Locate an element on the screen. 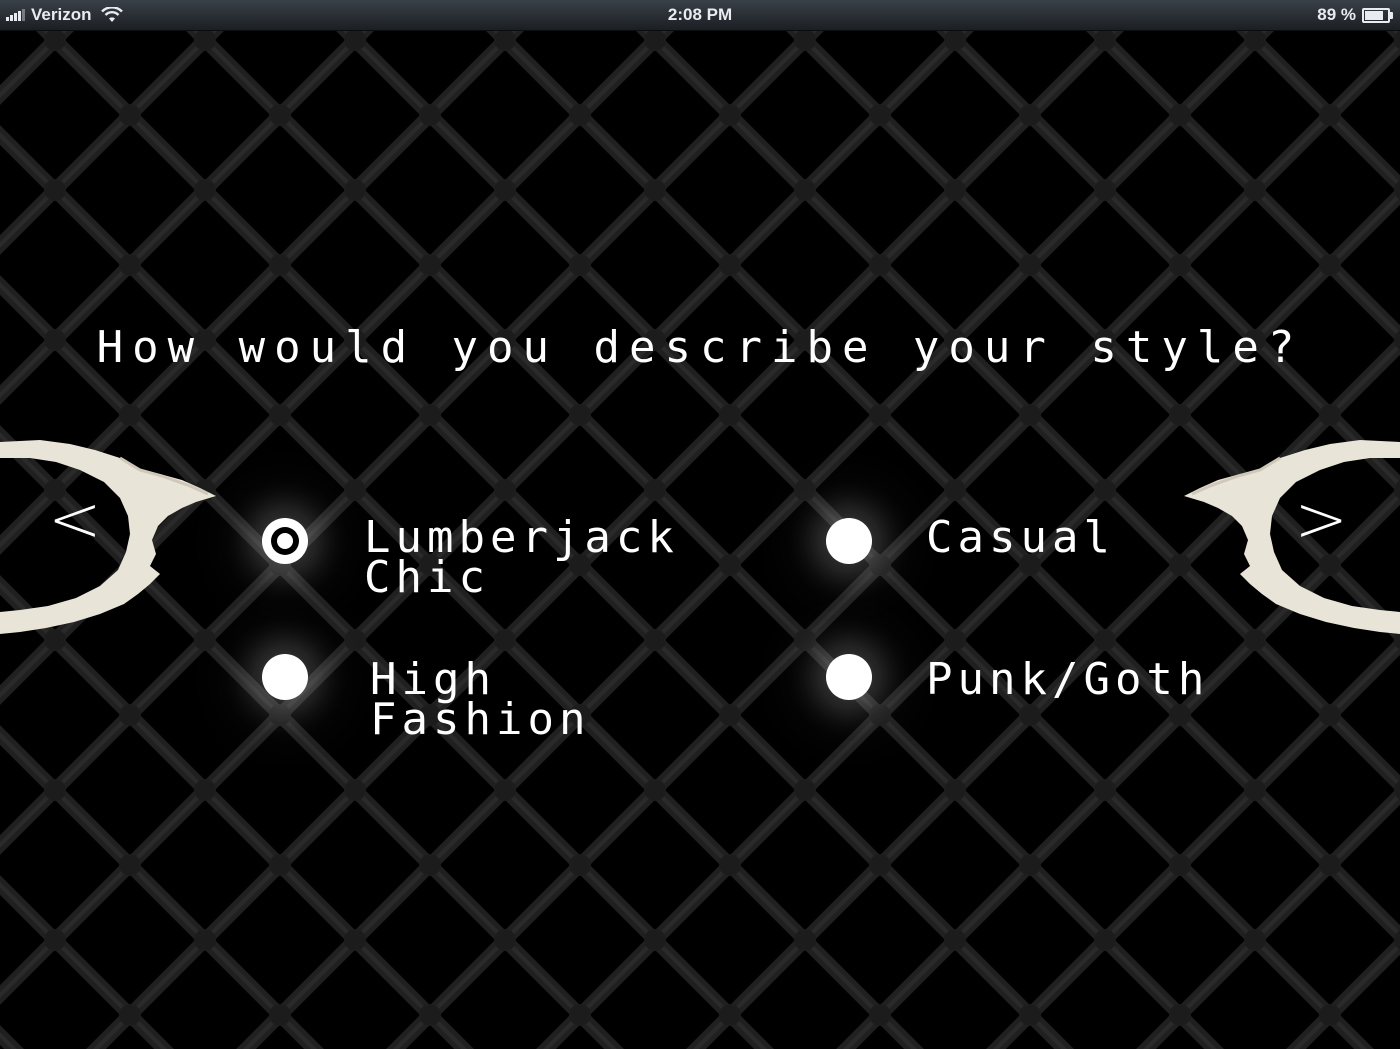 The width and height of the screenshot is (1400, 1049). status-bar: Verizon 2:08 PM 89 % is located at coordinates (700, 15).